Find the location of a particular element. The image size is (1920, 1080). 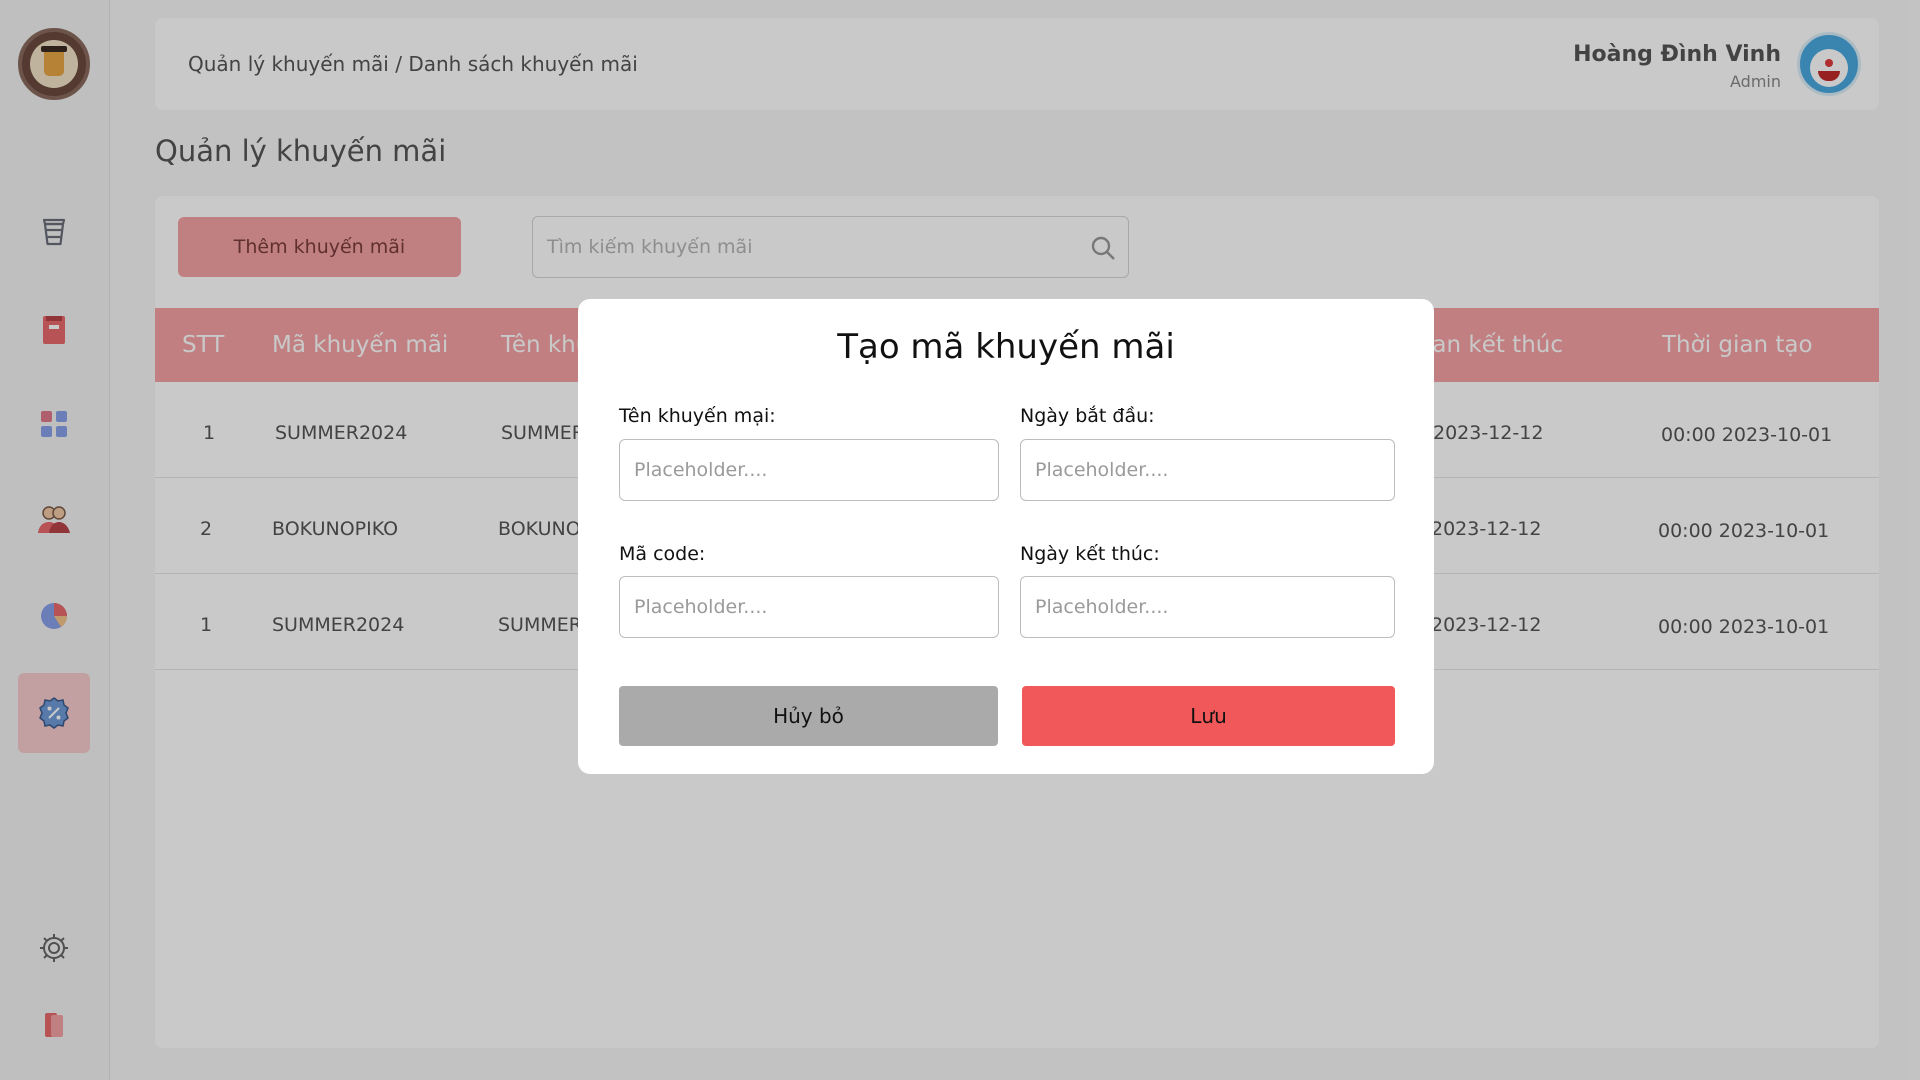

cancel-button: Hủy bỏ is located at coordinates (808, 716).